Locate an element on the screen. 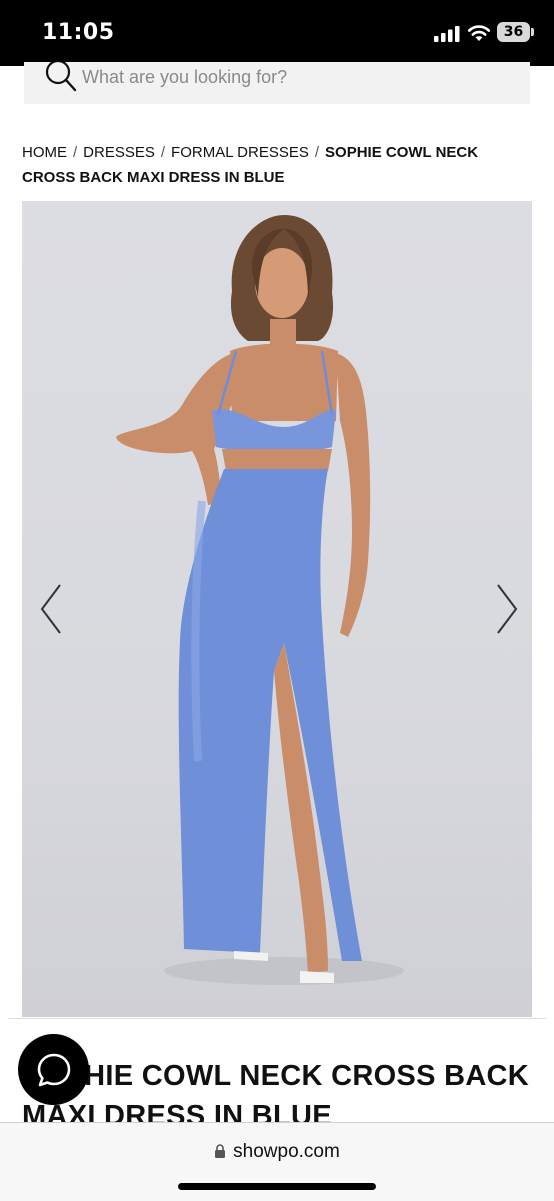 The height and width of the screenshot is (1201, 554). url-display: showpo.com is located at coordinates (277, 1152).